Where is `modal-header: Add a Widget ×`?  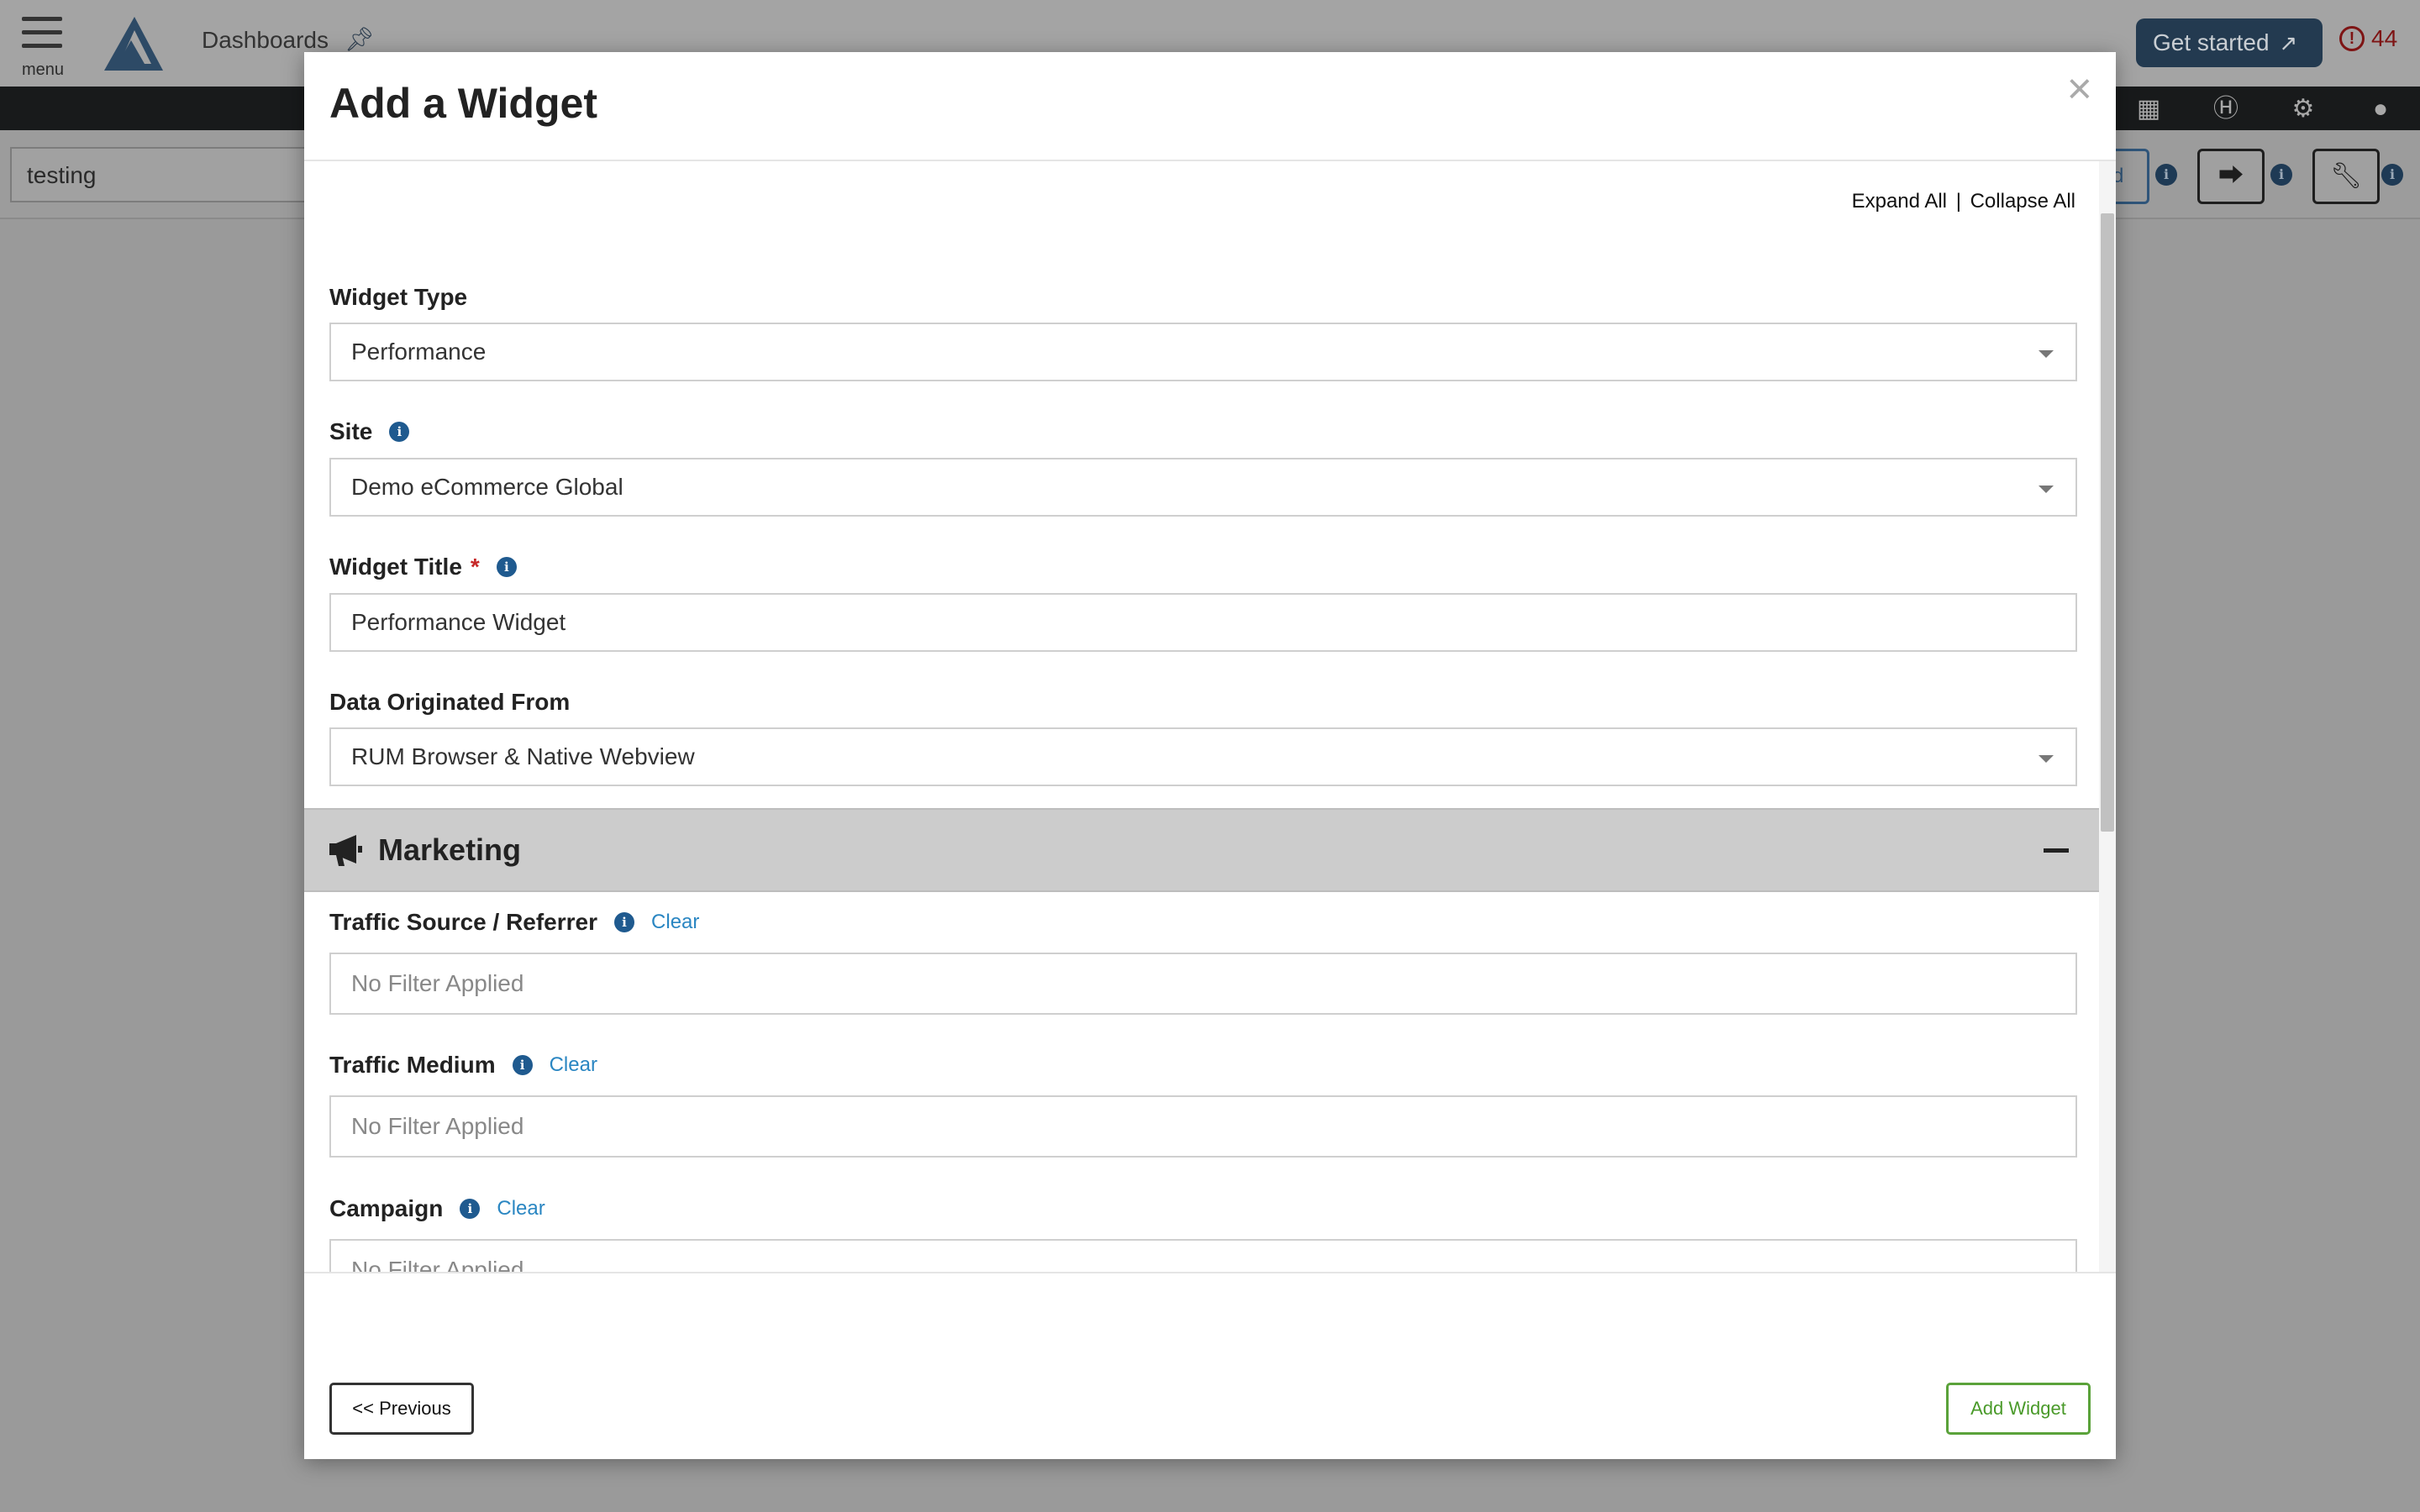
modal-header: Add a Widget × is located at coordinates (1210, 106).